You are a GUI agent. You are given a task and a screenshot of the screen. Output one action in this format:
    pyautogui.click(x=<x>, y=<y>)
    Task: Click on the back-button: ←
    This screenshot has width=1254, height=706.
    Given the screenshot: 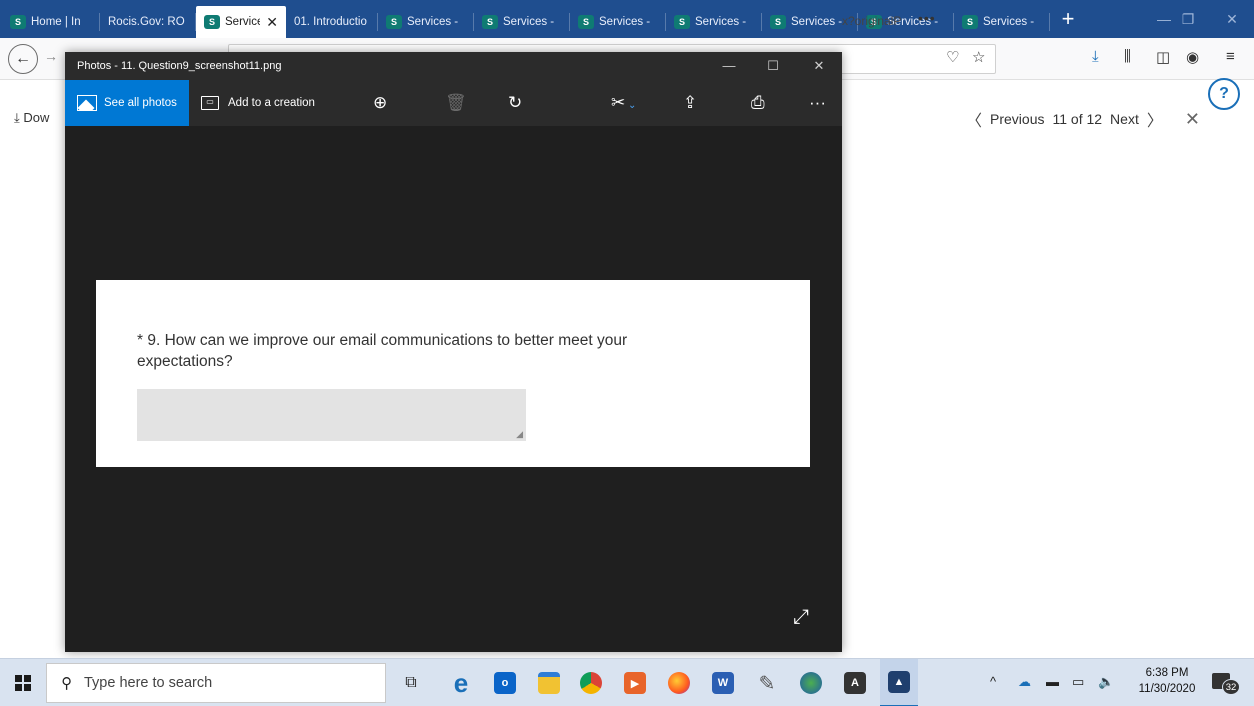 What is the action you would take?
    pyautogui.click(x=23, y=59)
    